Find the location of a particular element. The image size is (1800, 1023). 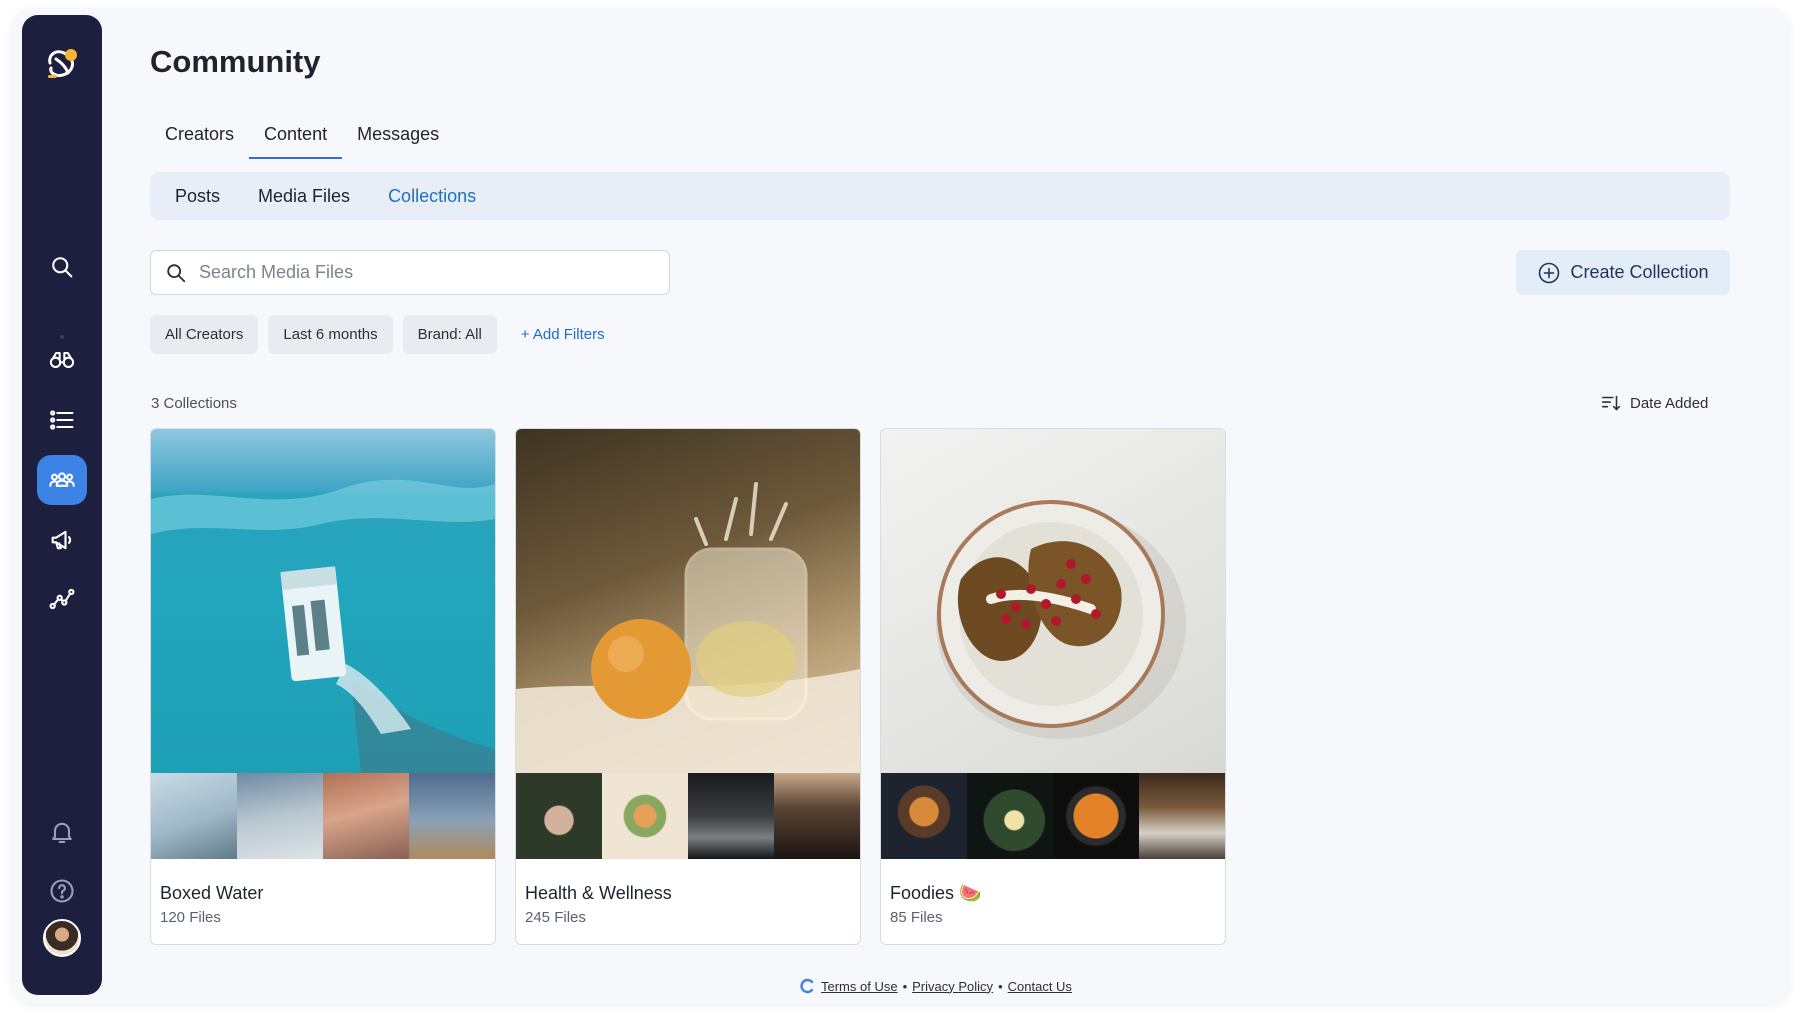

bell-icon is located at coordinates (62, 832).